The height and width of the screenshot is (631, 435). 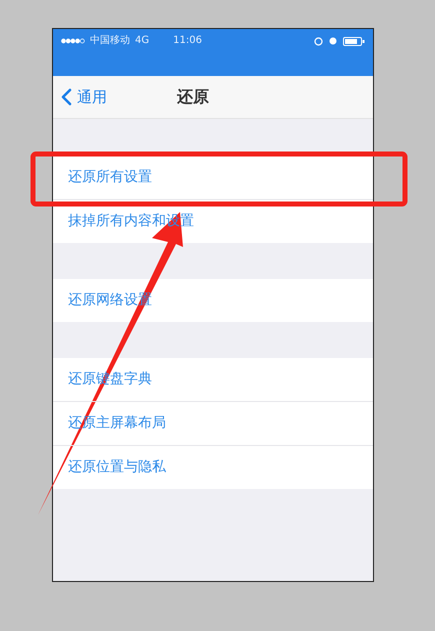 I want to click on battery-icon, so click(x=354, y=41).